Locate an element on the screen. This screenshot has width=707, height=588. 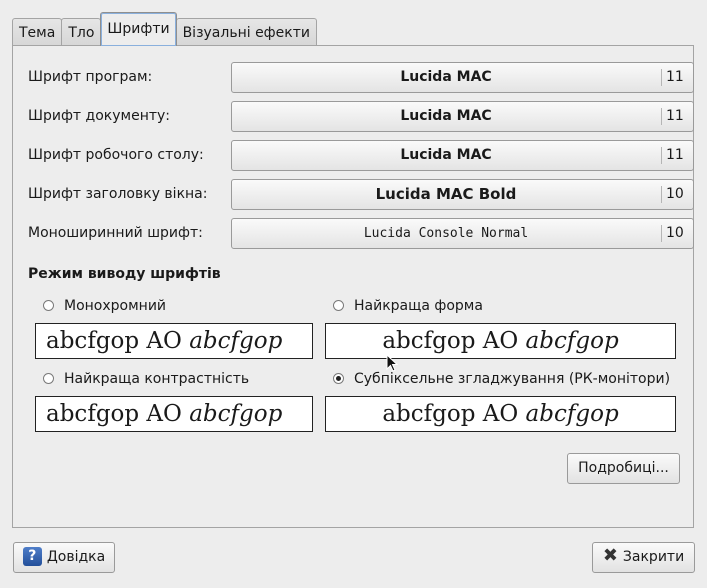
font-row-document: Шрифт документу: Lucida MAC 11 is located at coordinates (361, 116).